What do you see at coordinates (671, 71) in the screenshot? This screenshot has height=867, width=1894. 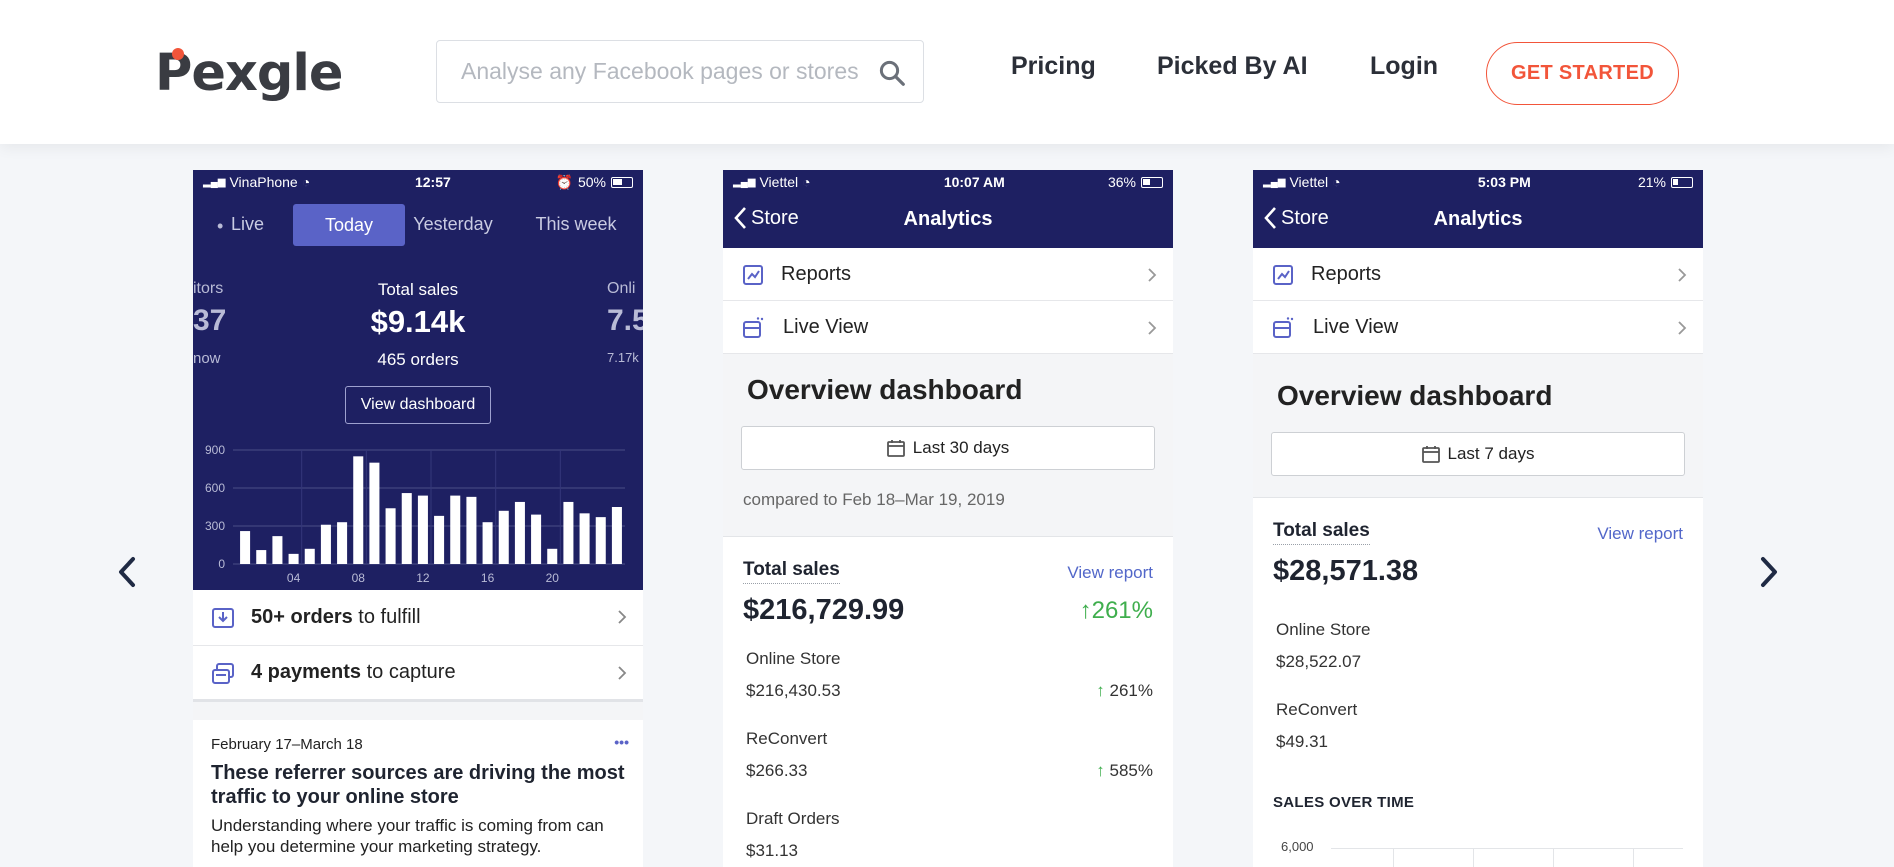 I see `search-input` at bounding box center [671, 71].